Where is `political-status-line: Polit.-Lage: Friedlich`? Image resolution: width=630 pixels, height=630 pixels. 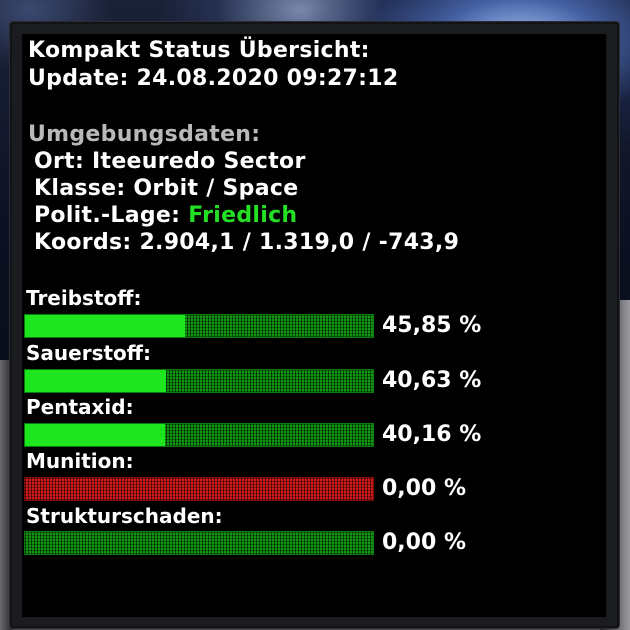 political-status-line: Polit.-Lage: Friedlich is located at coordinates (165, 216).